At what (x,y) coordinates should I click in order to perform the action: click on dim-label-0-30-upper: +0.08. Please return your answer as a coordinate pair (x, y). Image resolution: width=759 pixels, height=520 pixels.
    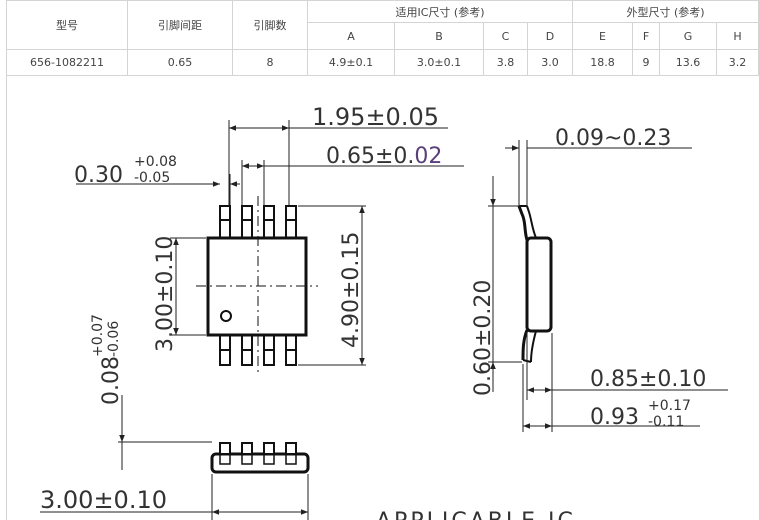
    Looking at the image, I should click on (155, 162).